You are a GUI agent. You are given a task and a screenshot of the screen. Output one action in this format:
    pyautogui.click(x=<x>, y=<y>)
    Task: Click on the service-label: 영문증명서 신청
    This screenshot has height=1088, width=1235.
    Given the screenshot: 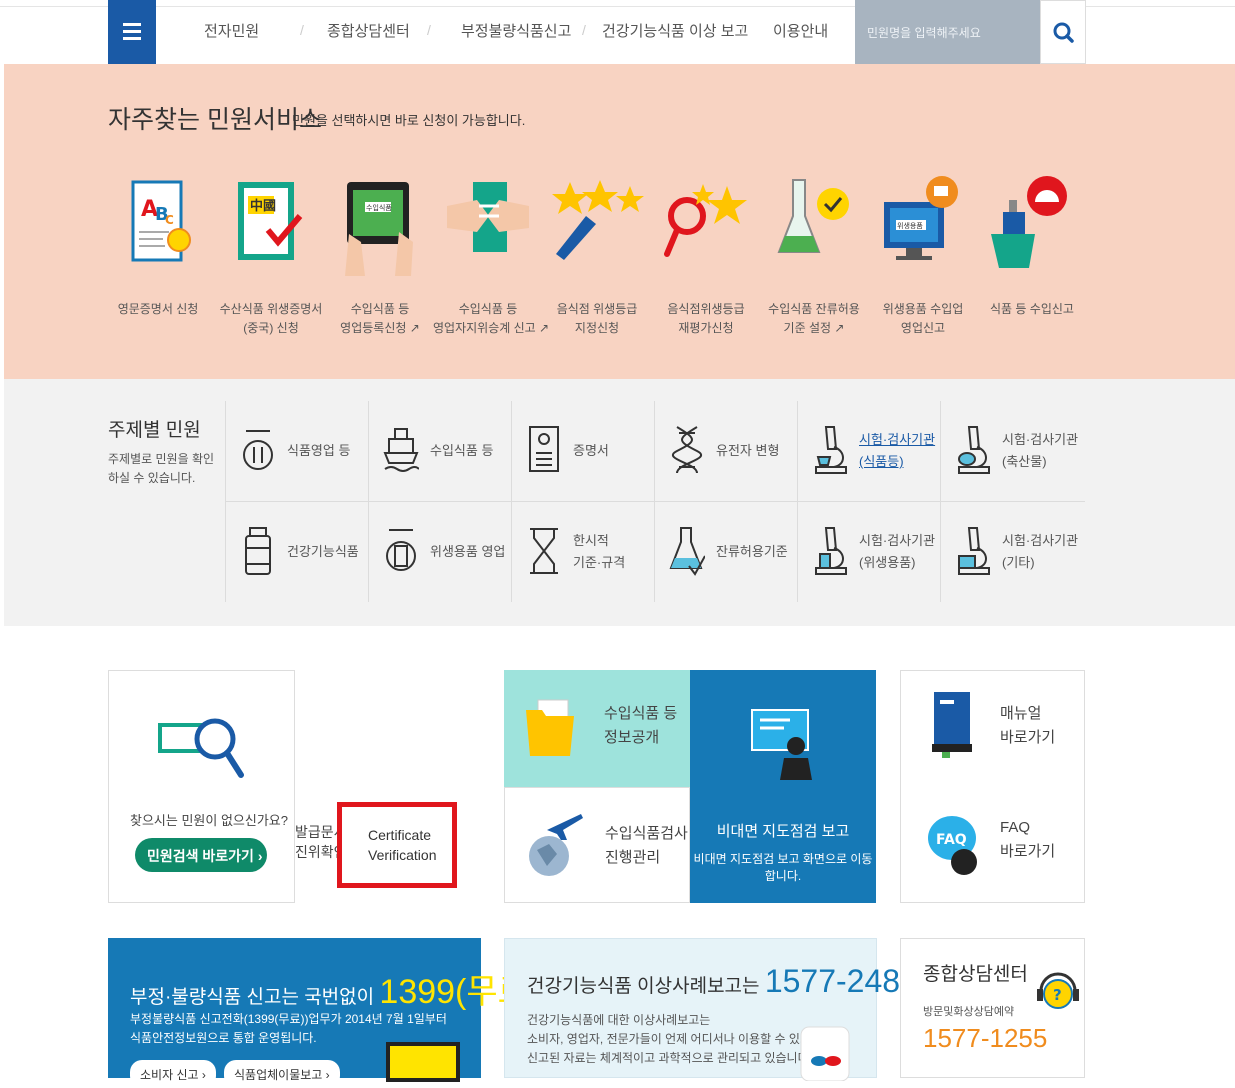 What is the action you would take?
    pyautogui.click(x=158, y=309)
    